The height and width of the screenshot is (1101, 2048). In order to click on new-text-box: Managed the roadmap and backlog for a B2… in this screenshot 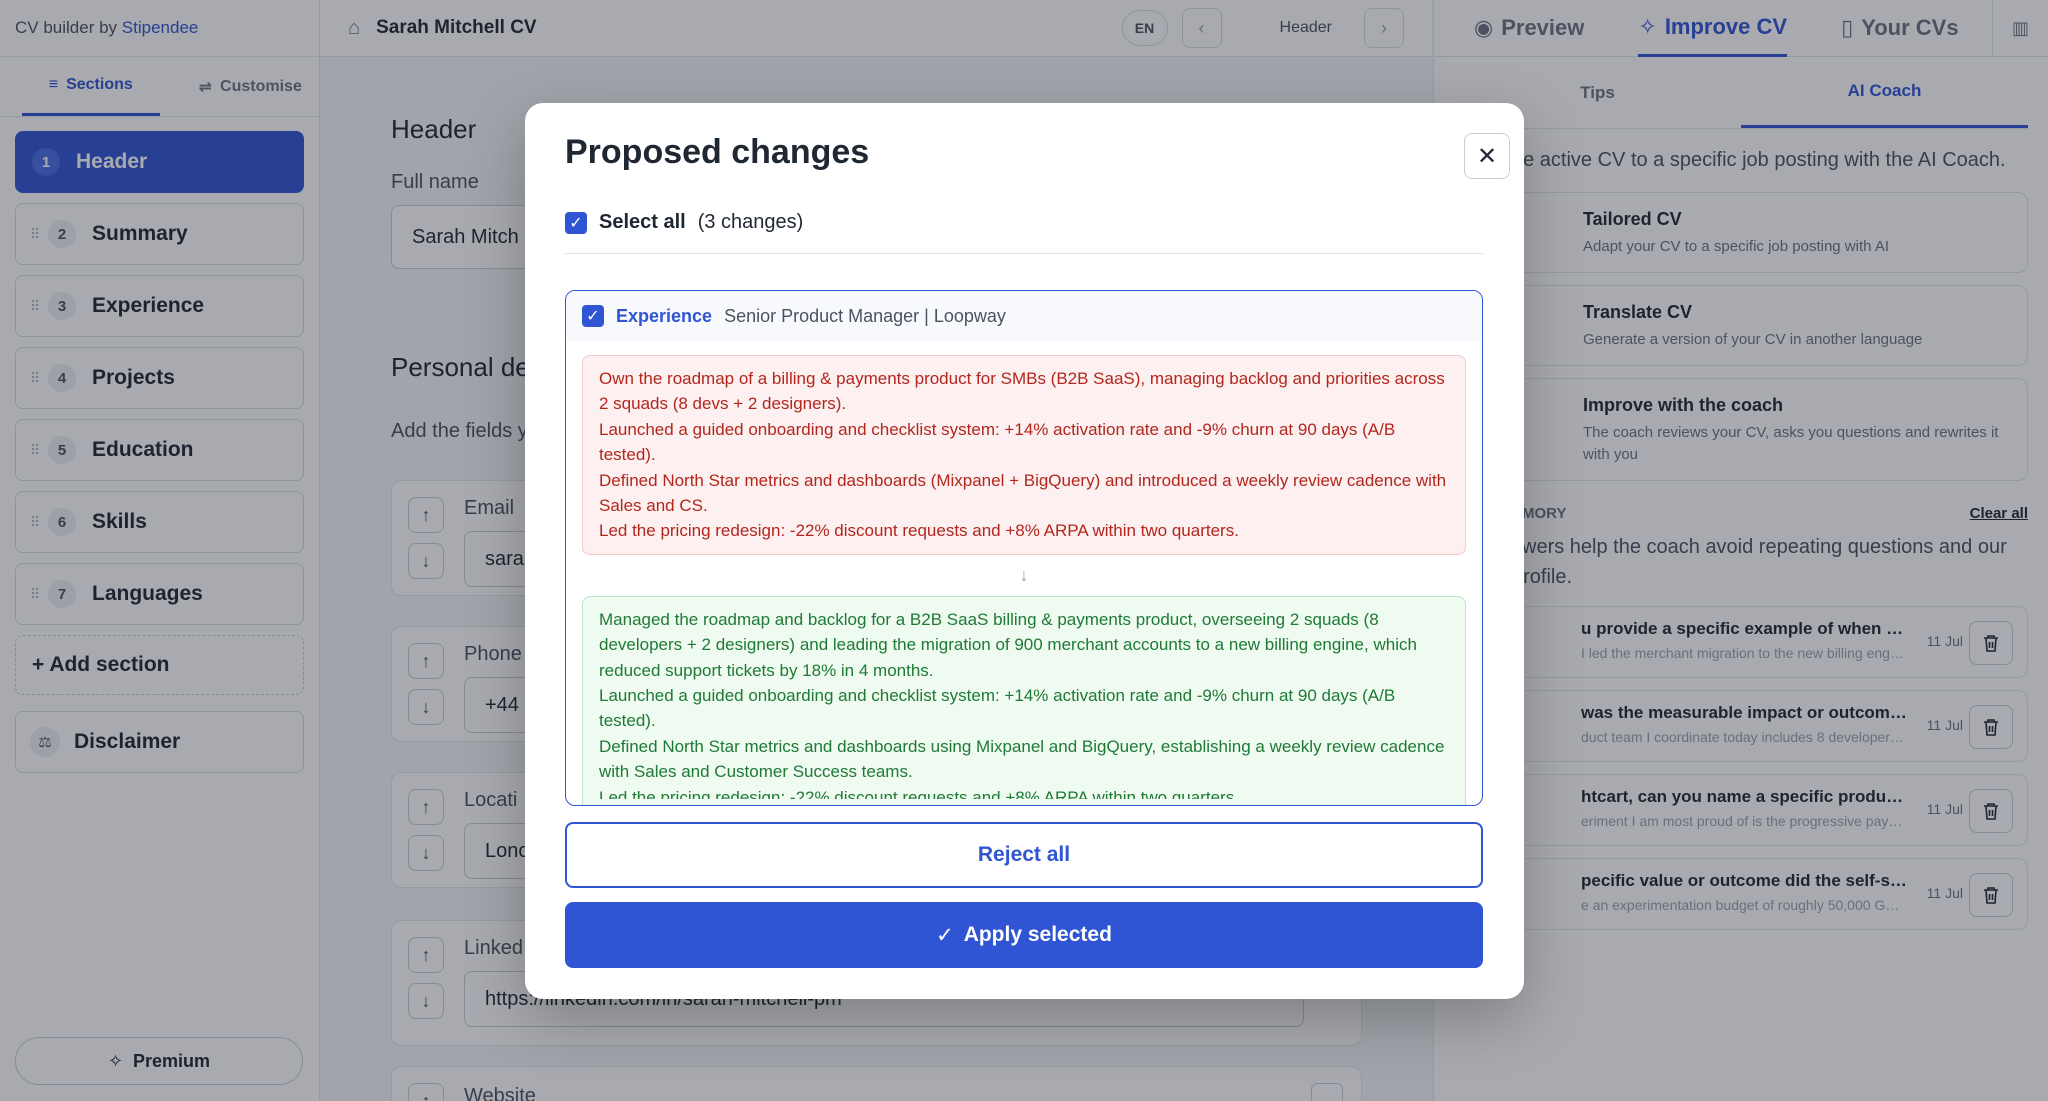, I will do `click(1024, 700)`.